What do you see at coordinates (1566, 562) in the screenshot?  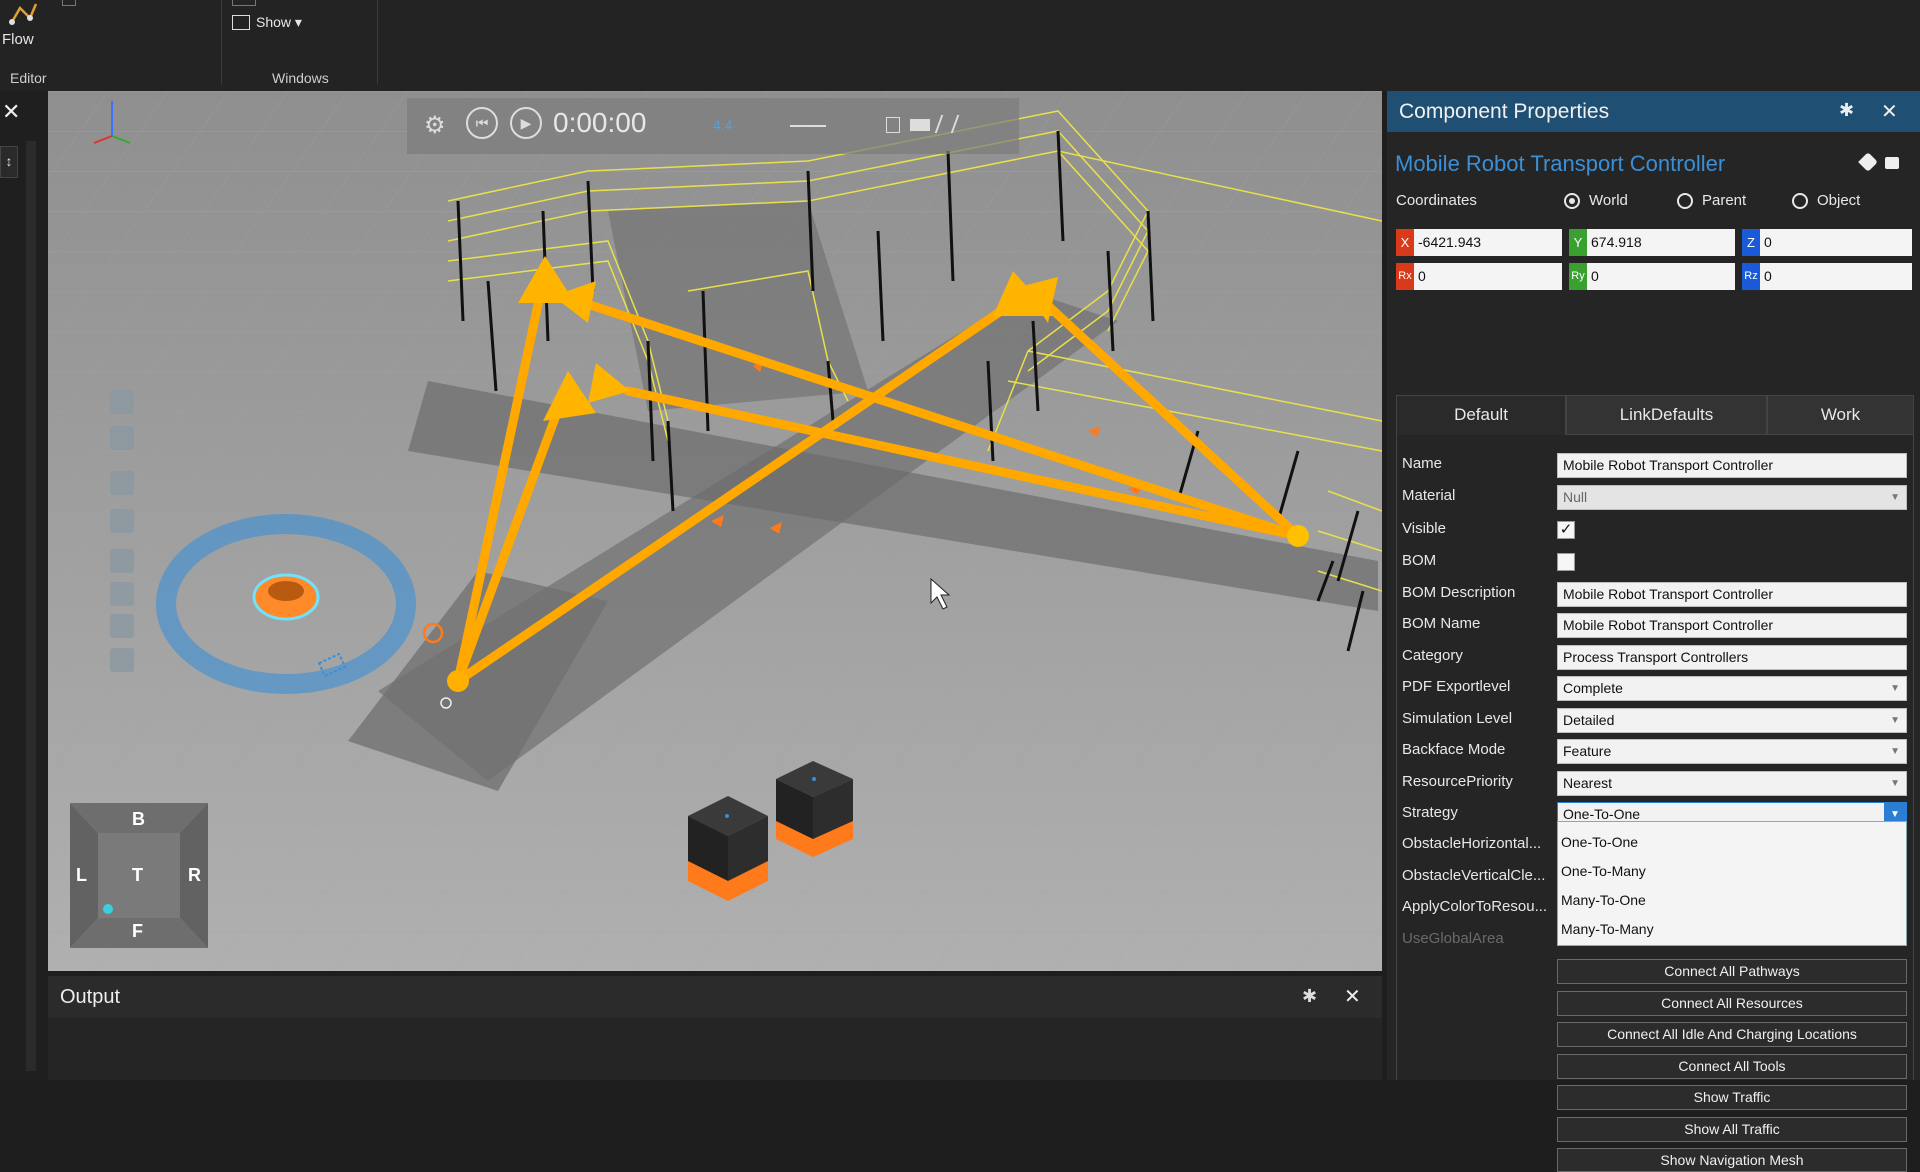 I see `bom-checkbox` at bounding box center [1566, 562].